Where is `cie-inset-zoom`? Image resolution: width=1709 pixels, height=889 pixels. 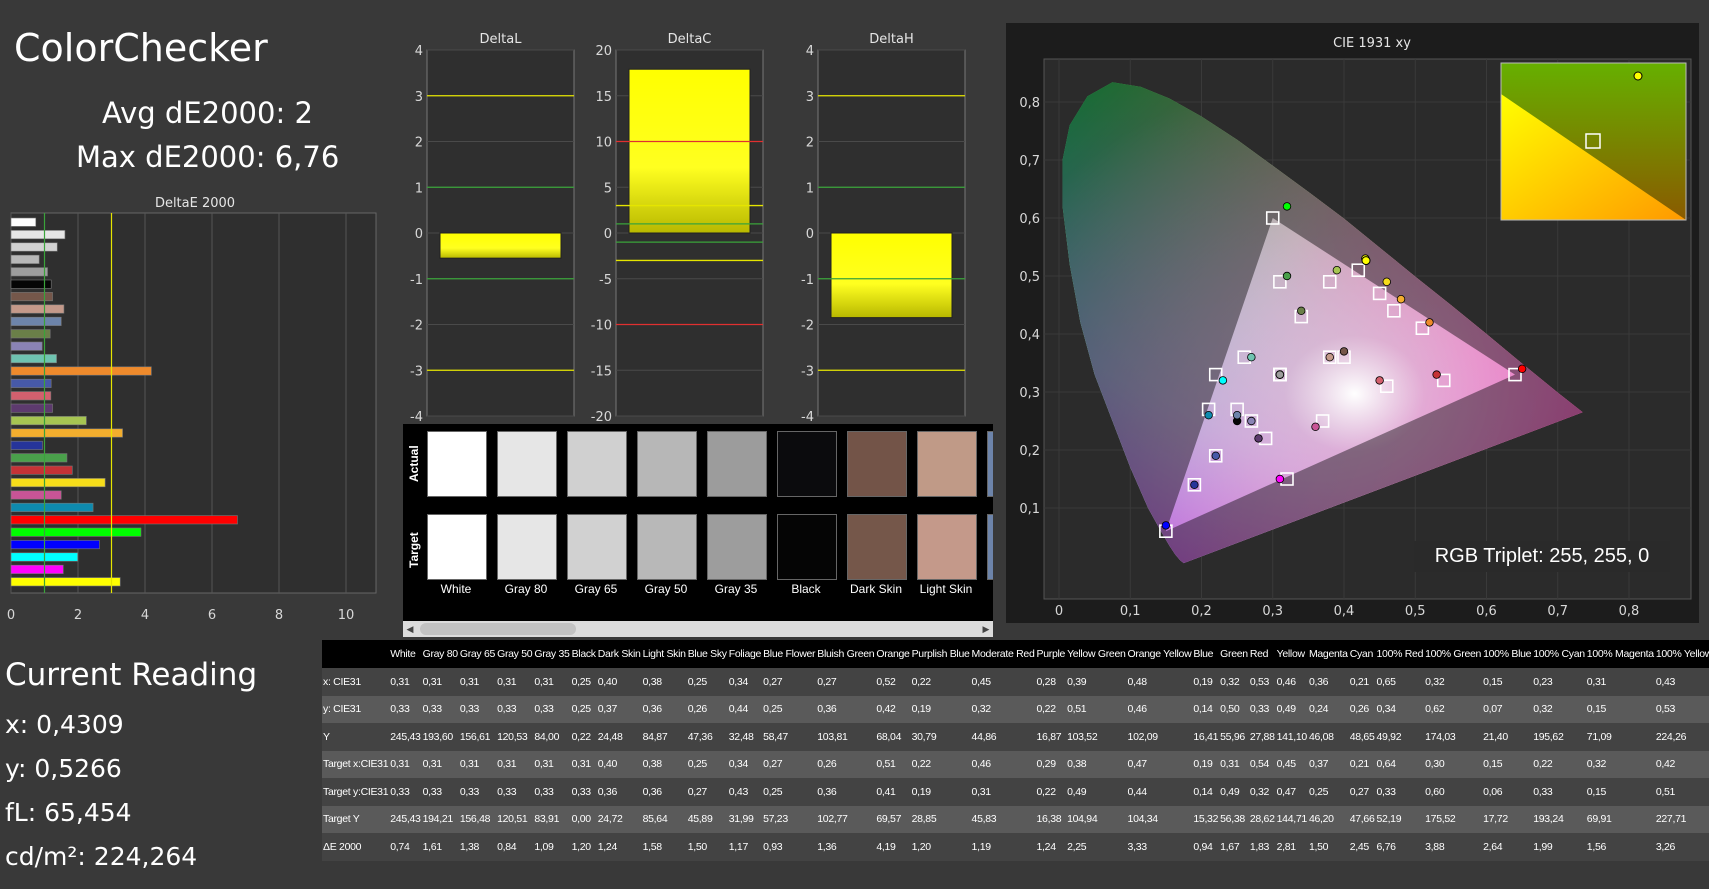 cie-inset-zoom is located at coordinates (1593, 141).